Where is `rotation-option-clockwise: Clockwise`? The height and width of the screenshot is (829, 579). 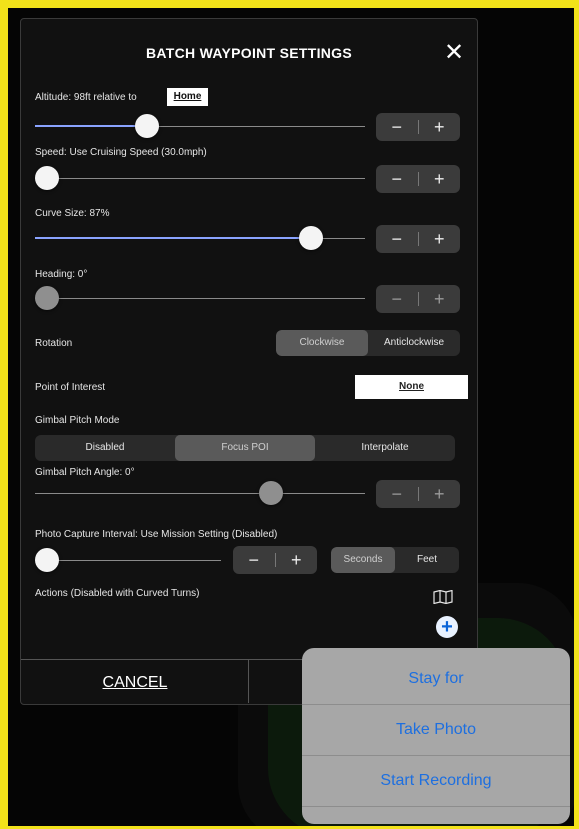 rotation-option-clockwise: Clockwise is located at coordinates (322, 343).